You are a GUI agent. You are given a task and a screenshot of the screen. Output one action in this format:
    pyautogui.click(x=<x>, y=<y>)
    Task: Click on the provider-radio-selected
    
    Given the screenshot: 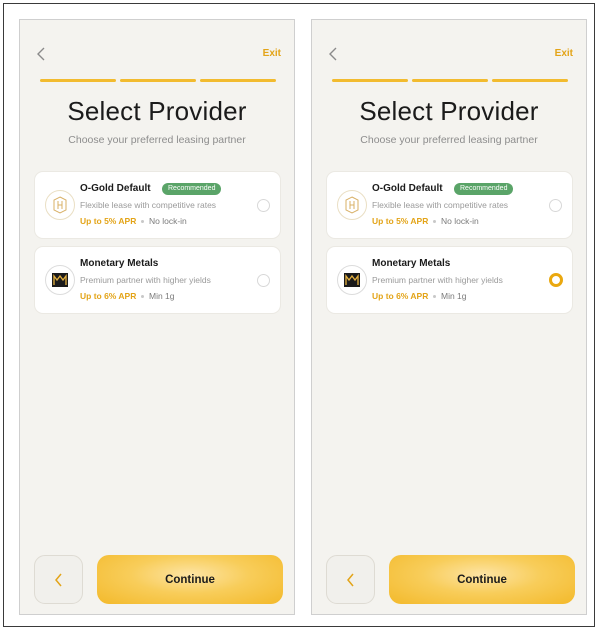 What is the action you would take?
    pyautogui.click(x=556, y=280)
    